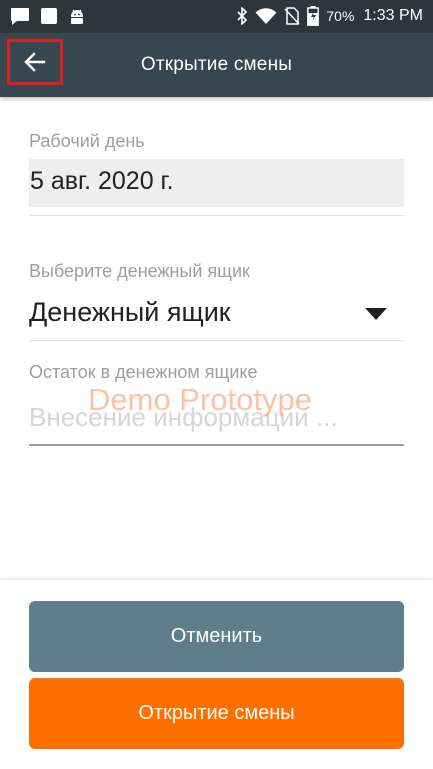  What do you see at coordinates (292, 16) in the screenshot?
I see `no-sim-icon` at bounding box center [292, 16].